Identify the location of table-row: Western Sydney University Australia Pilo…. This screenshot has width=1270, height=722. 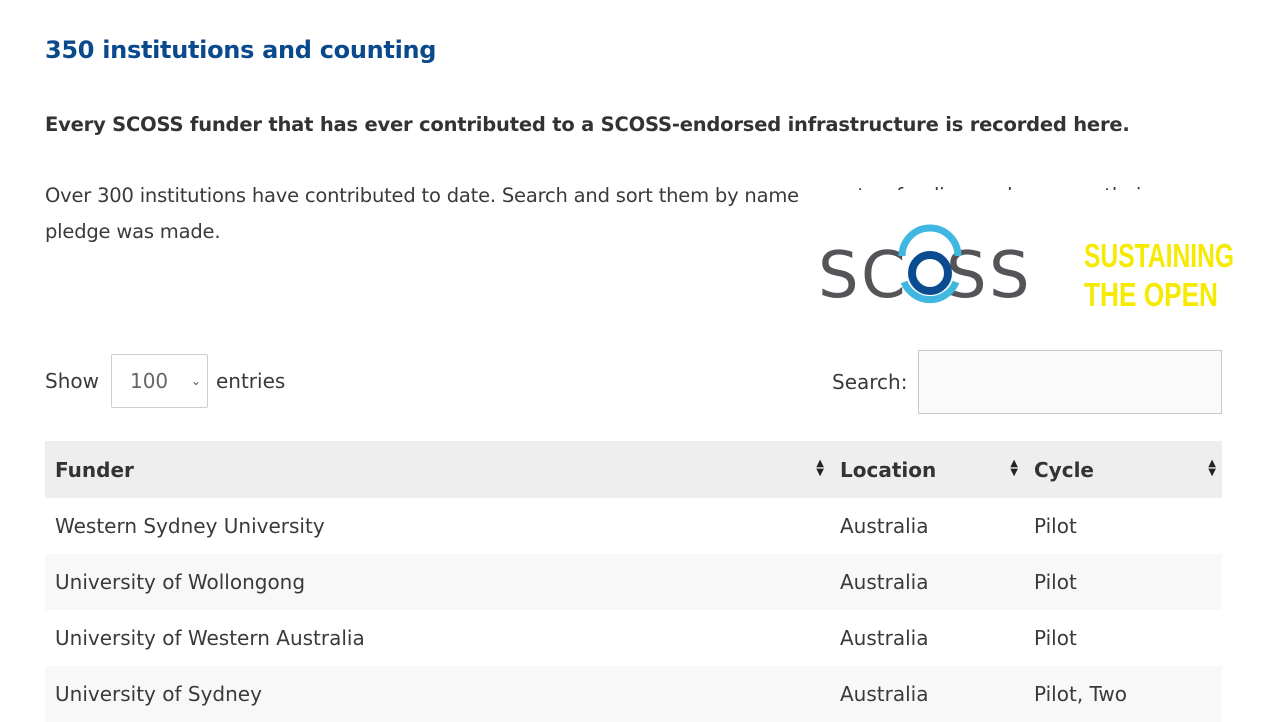
(633, 526).